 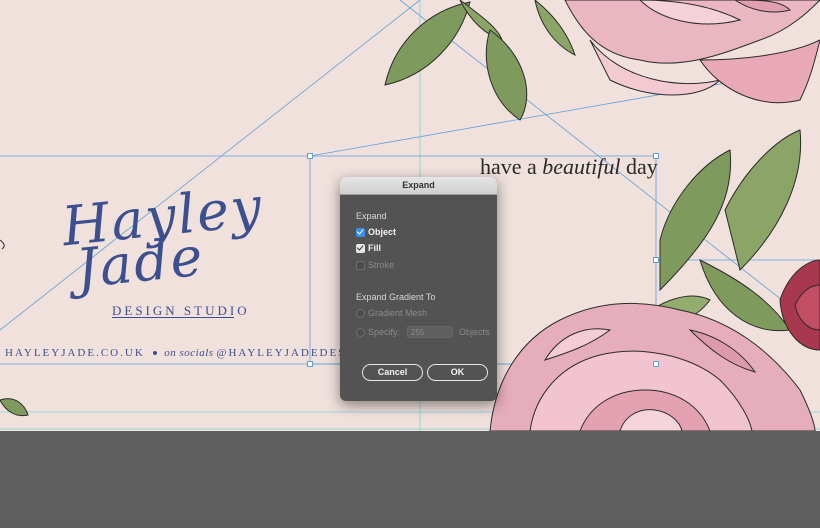 I want to click on stroke-option: Stroke, so click(x=375, y=265).